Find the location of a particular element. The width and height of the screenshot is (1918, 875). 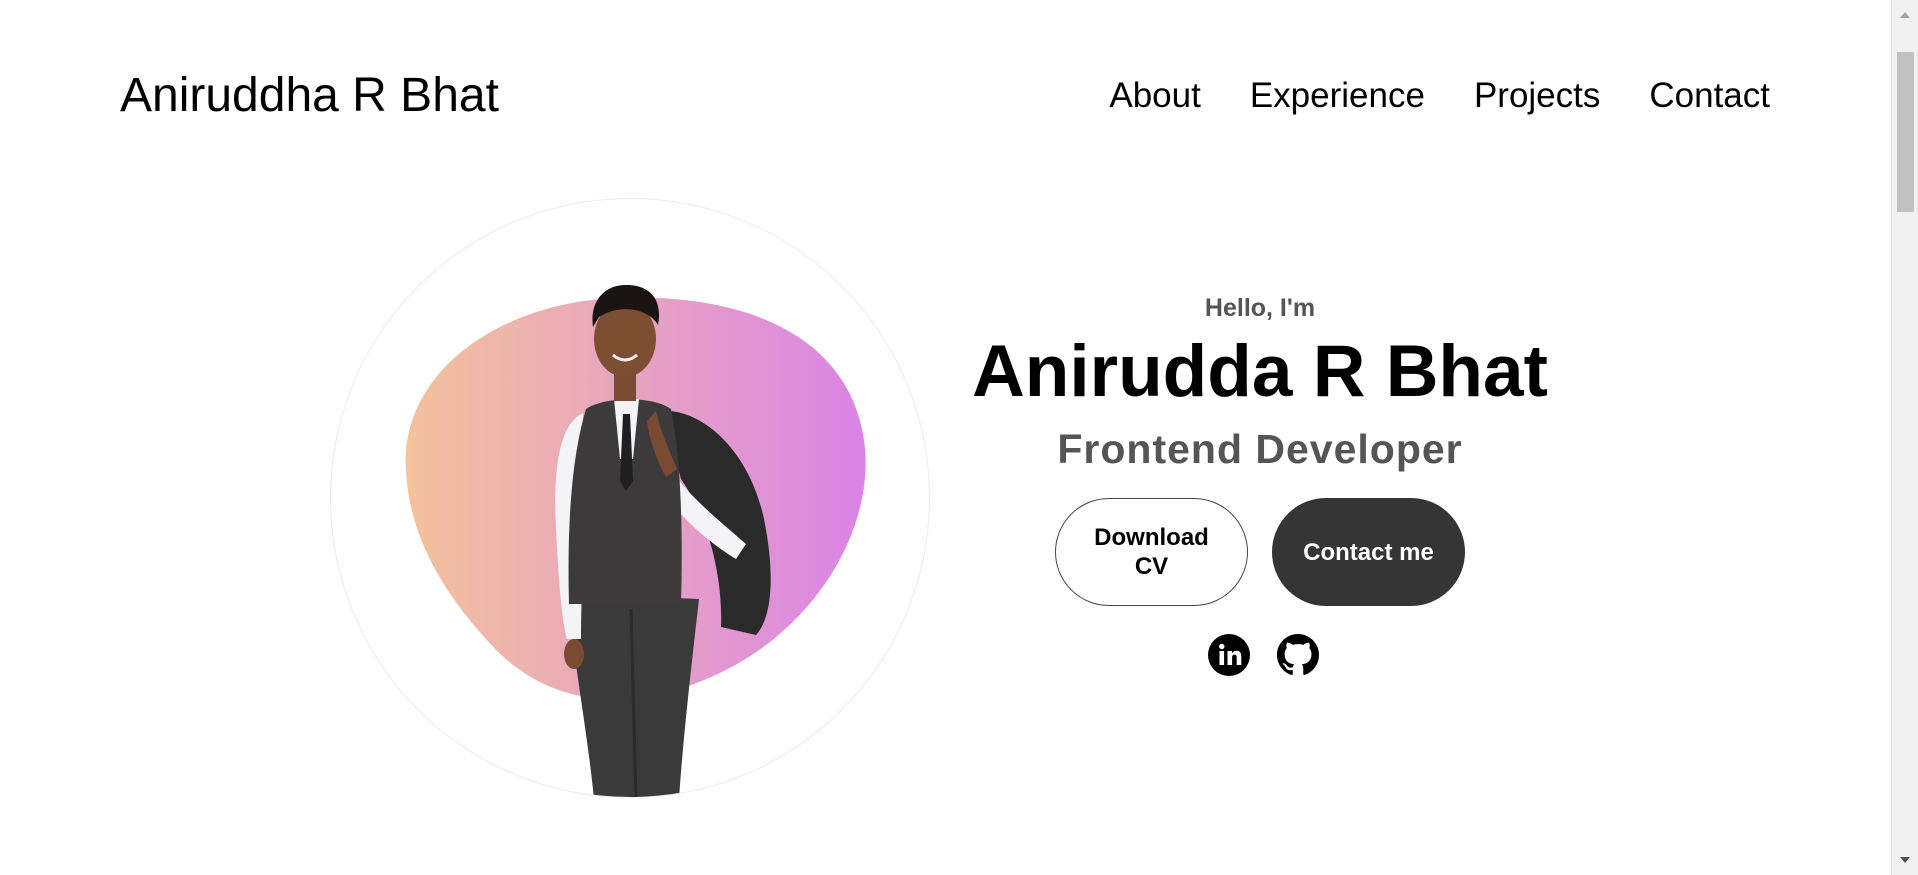

nav-link-about: About is located at coordinates (1154, 95).